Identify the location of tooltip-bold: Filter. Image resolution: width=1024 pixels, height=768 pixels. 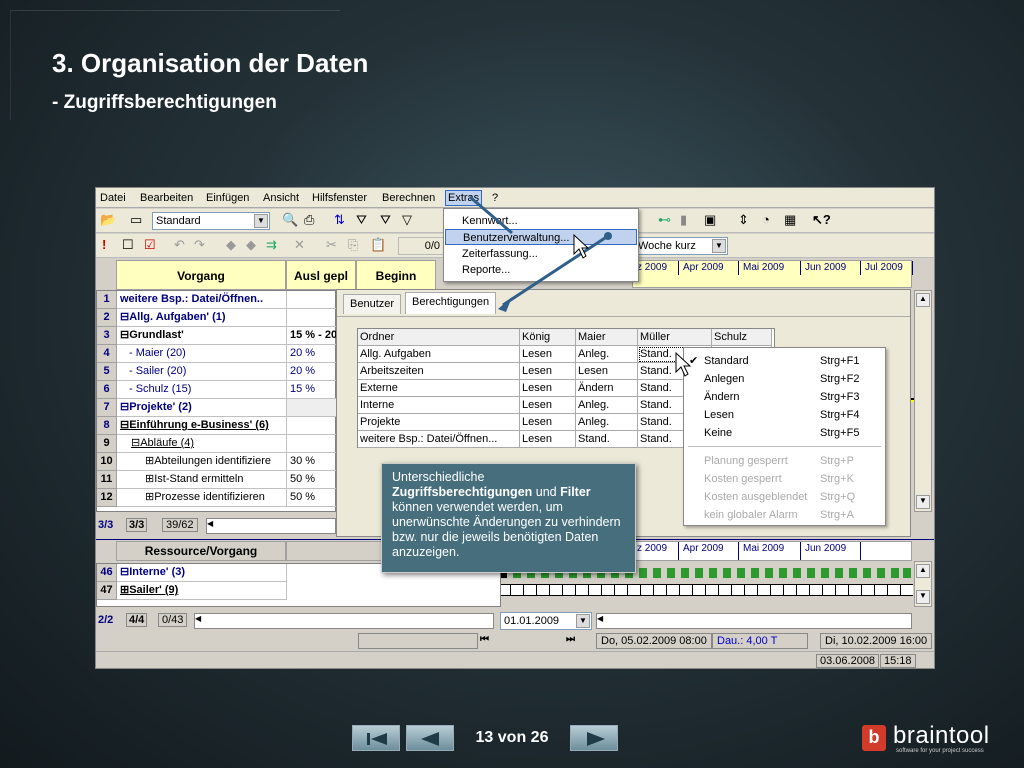
(575, 492).